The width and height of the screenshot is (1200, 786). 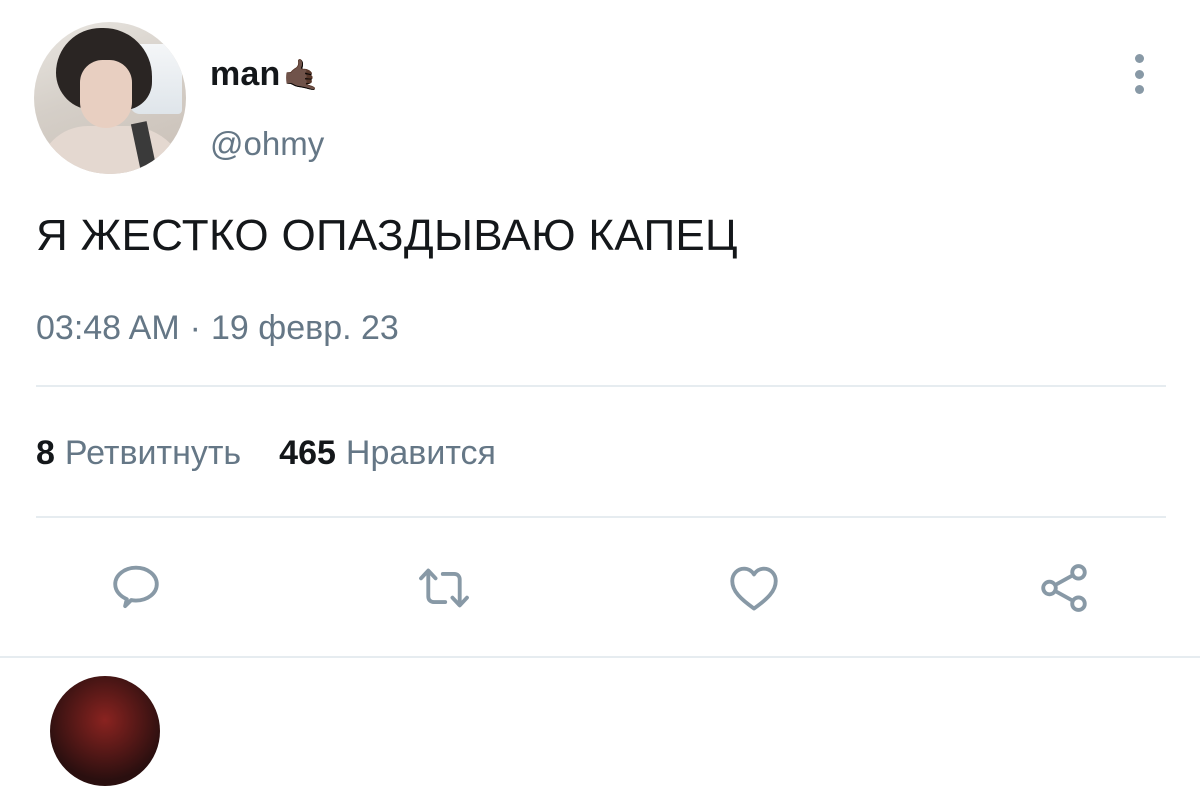 What do you see at coordinates (245, 74) in the screenshot?
I see `author-name-text: man` at bounding box center [245, 74].